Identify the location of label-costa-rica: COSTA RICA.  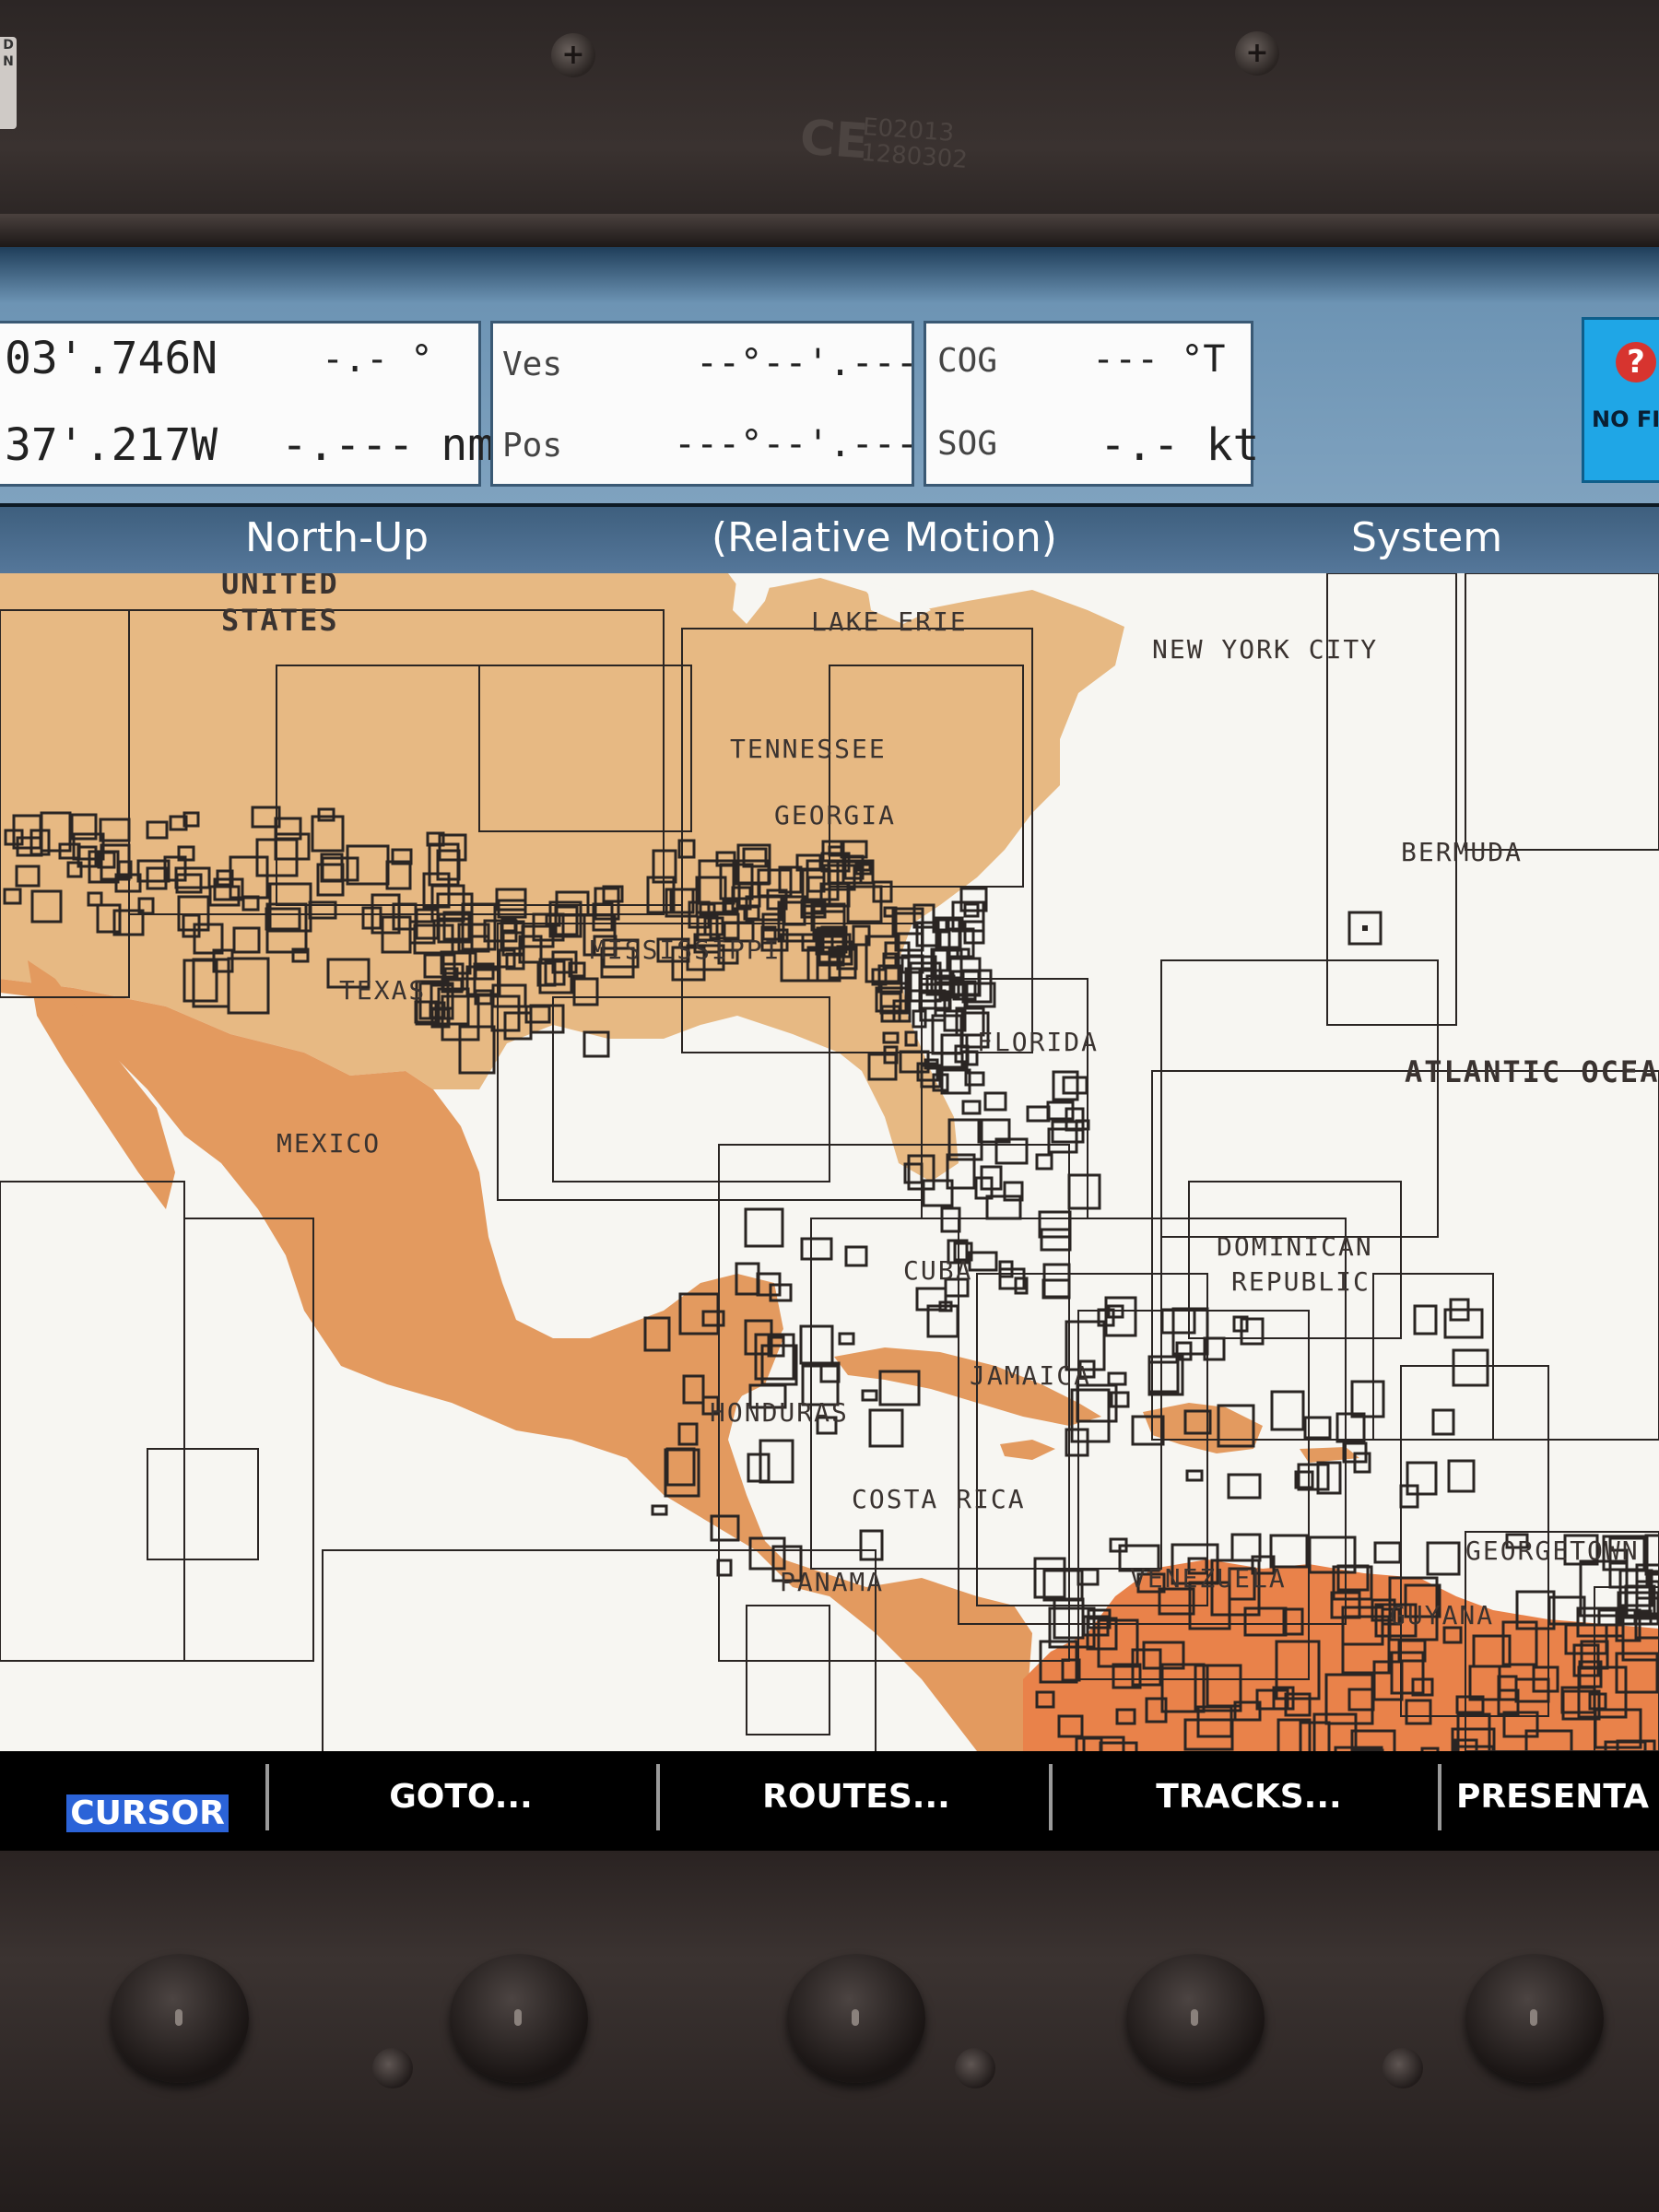
(939, 1499).